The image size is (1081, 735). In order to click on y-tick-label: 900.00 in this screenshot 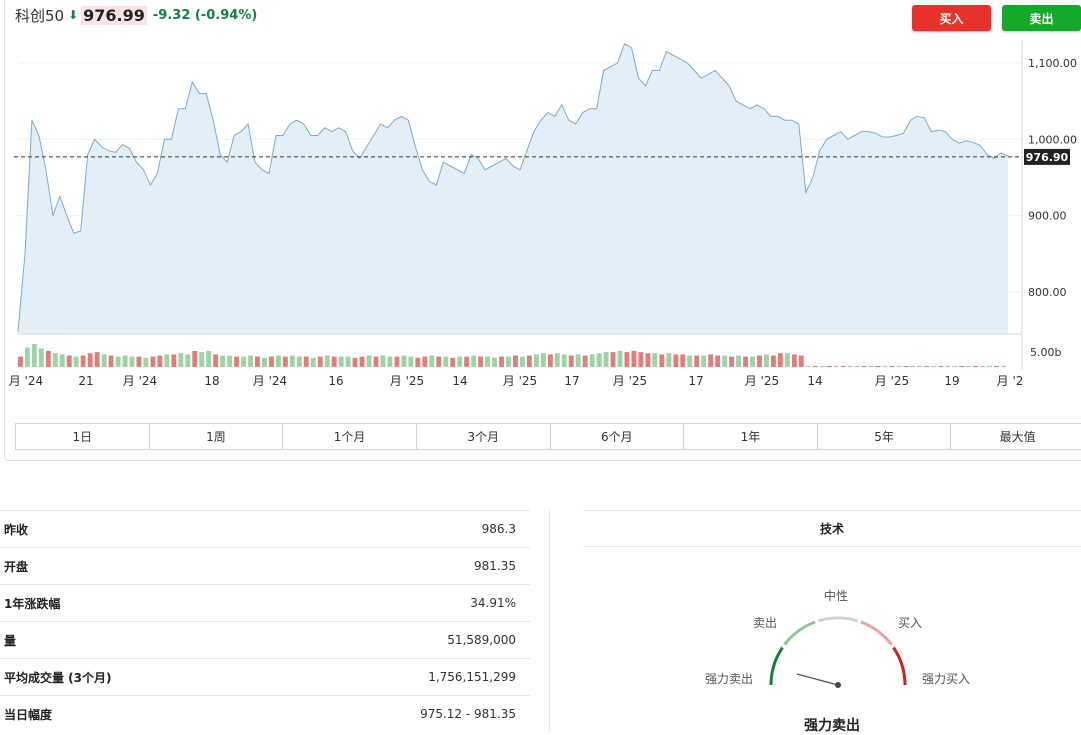, I will do `click(1047, 216)`.